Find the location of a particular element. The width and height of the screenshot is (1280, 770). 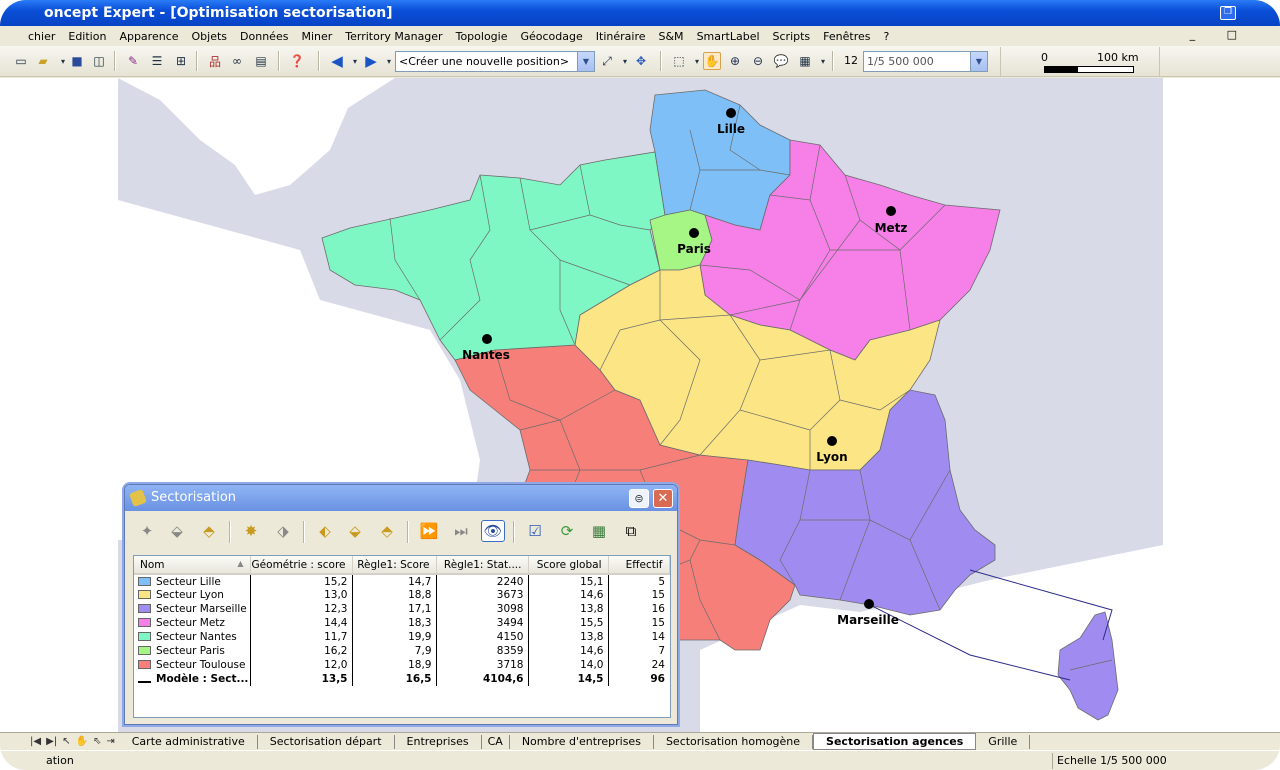

tab-sectorisation-depart: Sectorisation départ is located at coordinates (326, 741).